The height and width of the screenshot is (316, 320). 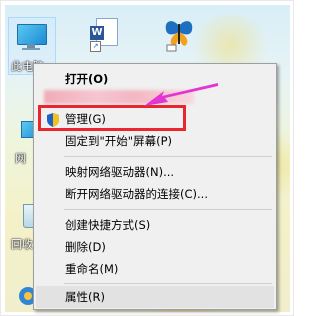 What do you see at coordinates (155, 269) in the screenshot?
I see `menu-item-rename: 重命名(M)` at bounding box center [155, 269].